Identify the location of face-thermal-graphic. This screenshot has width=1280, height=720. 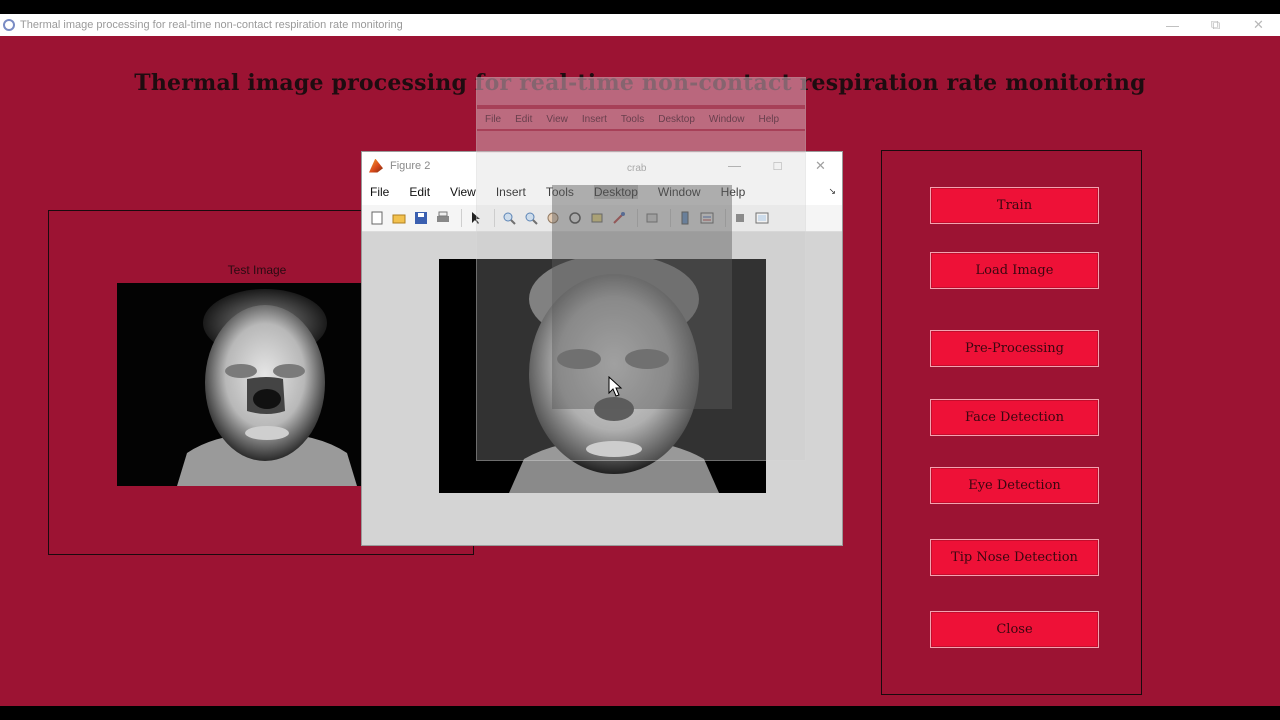
(240, 384).